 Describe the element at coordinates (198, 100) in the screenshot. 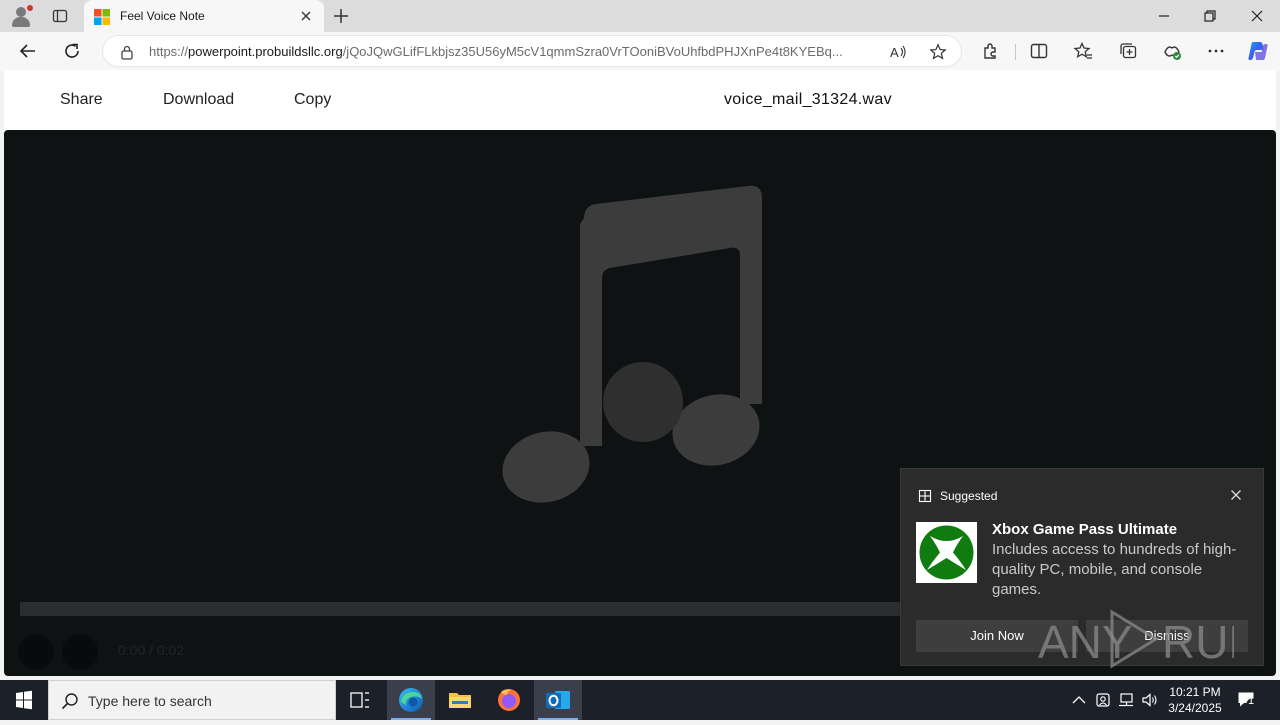

I see `download-link: Download` at that location.